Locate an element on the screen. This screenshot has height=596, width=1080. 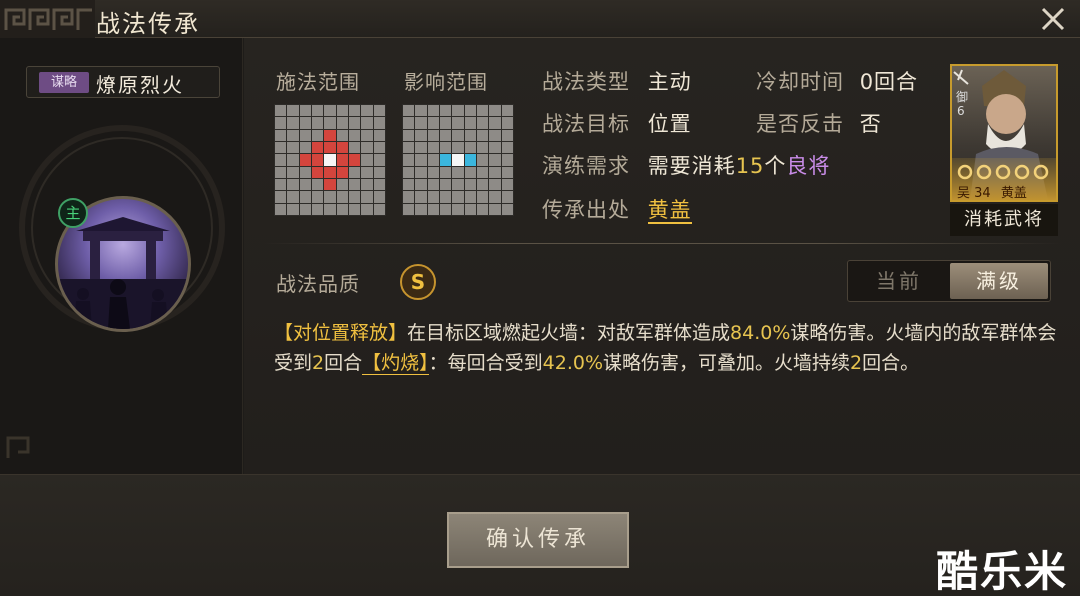
source-general-link: 黄盖 is located at coordinates (669, 211).